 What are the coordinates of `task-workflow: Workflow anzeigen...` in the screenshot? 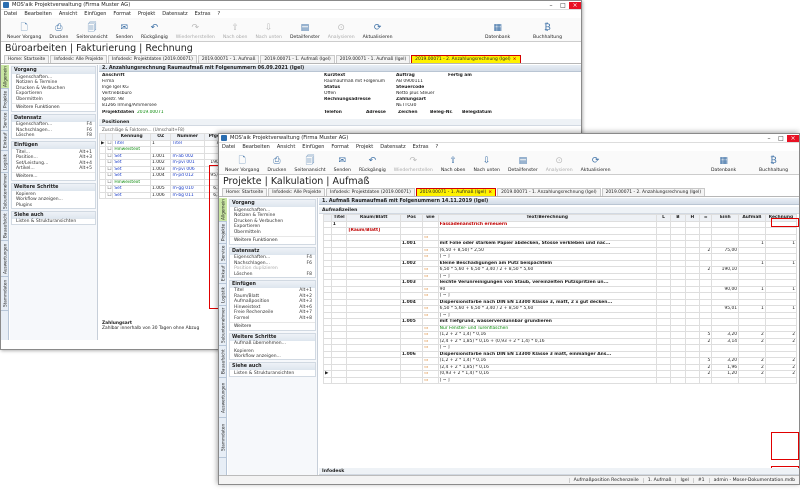 It's located at (272, 356).